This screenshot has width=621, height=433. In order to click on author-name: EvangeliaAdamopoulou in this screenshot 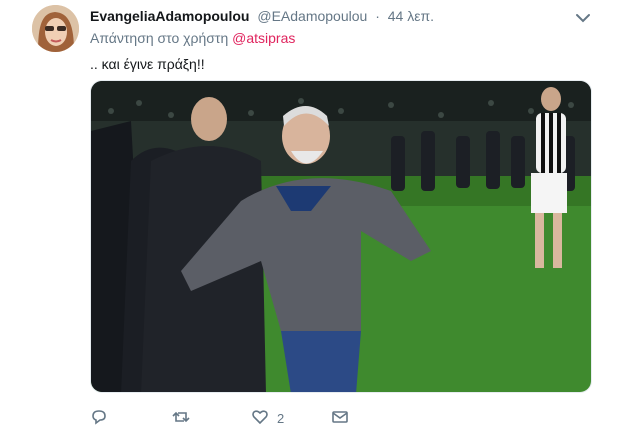, I will do `click(169, 16)`.